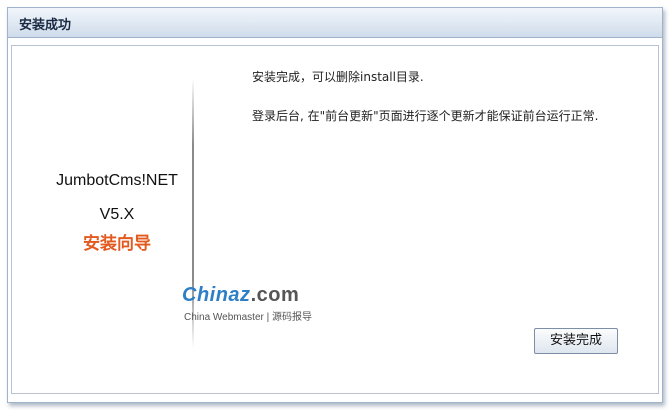 The image size is (672, 413). Describe the element at coordinates (117, 180) in the screenshot. I see `product-name: JumbotCms!NET` at that location.